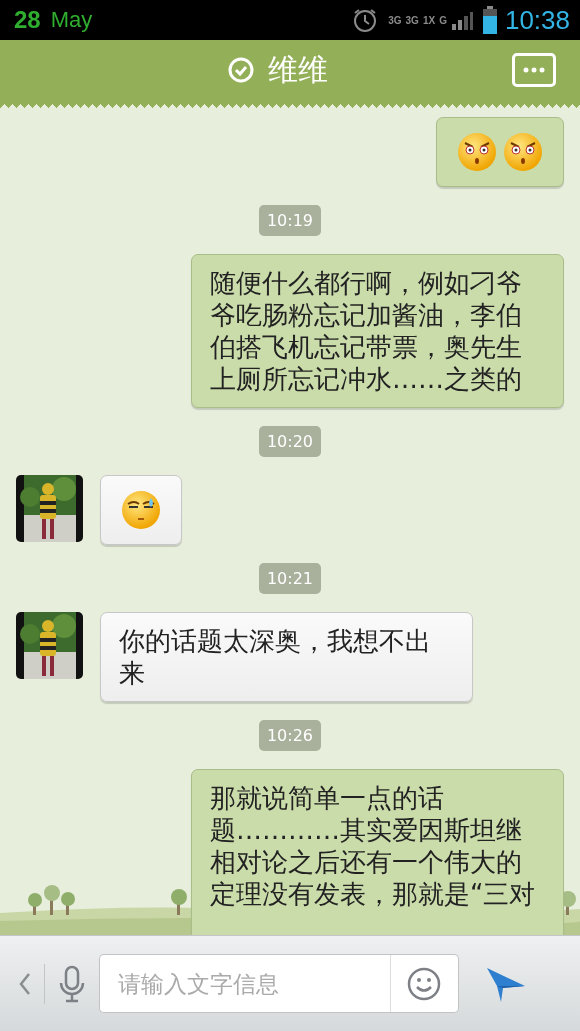 This screenshot has height=1031, width=580. Describe the element at coordinates (290, 441) in the screenshot. I see `timestamp: 10:20` at that location.